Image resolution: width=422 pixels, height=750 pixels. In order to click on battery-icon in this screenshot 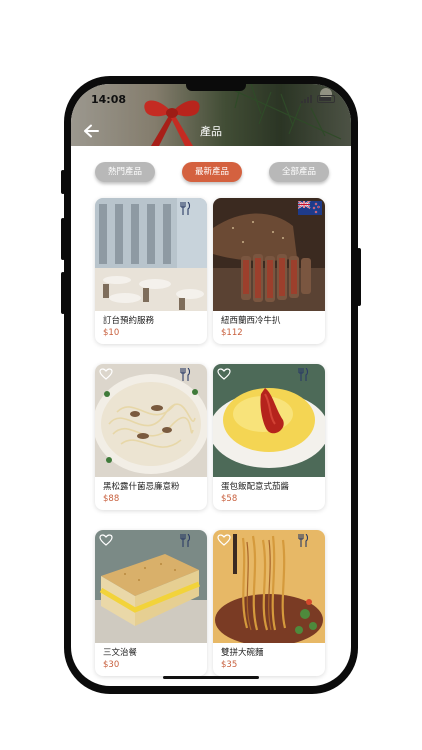, I will do `click(326, 99)`.